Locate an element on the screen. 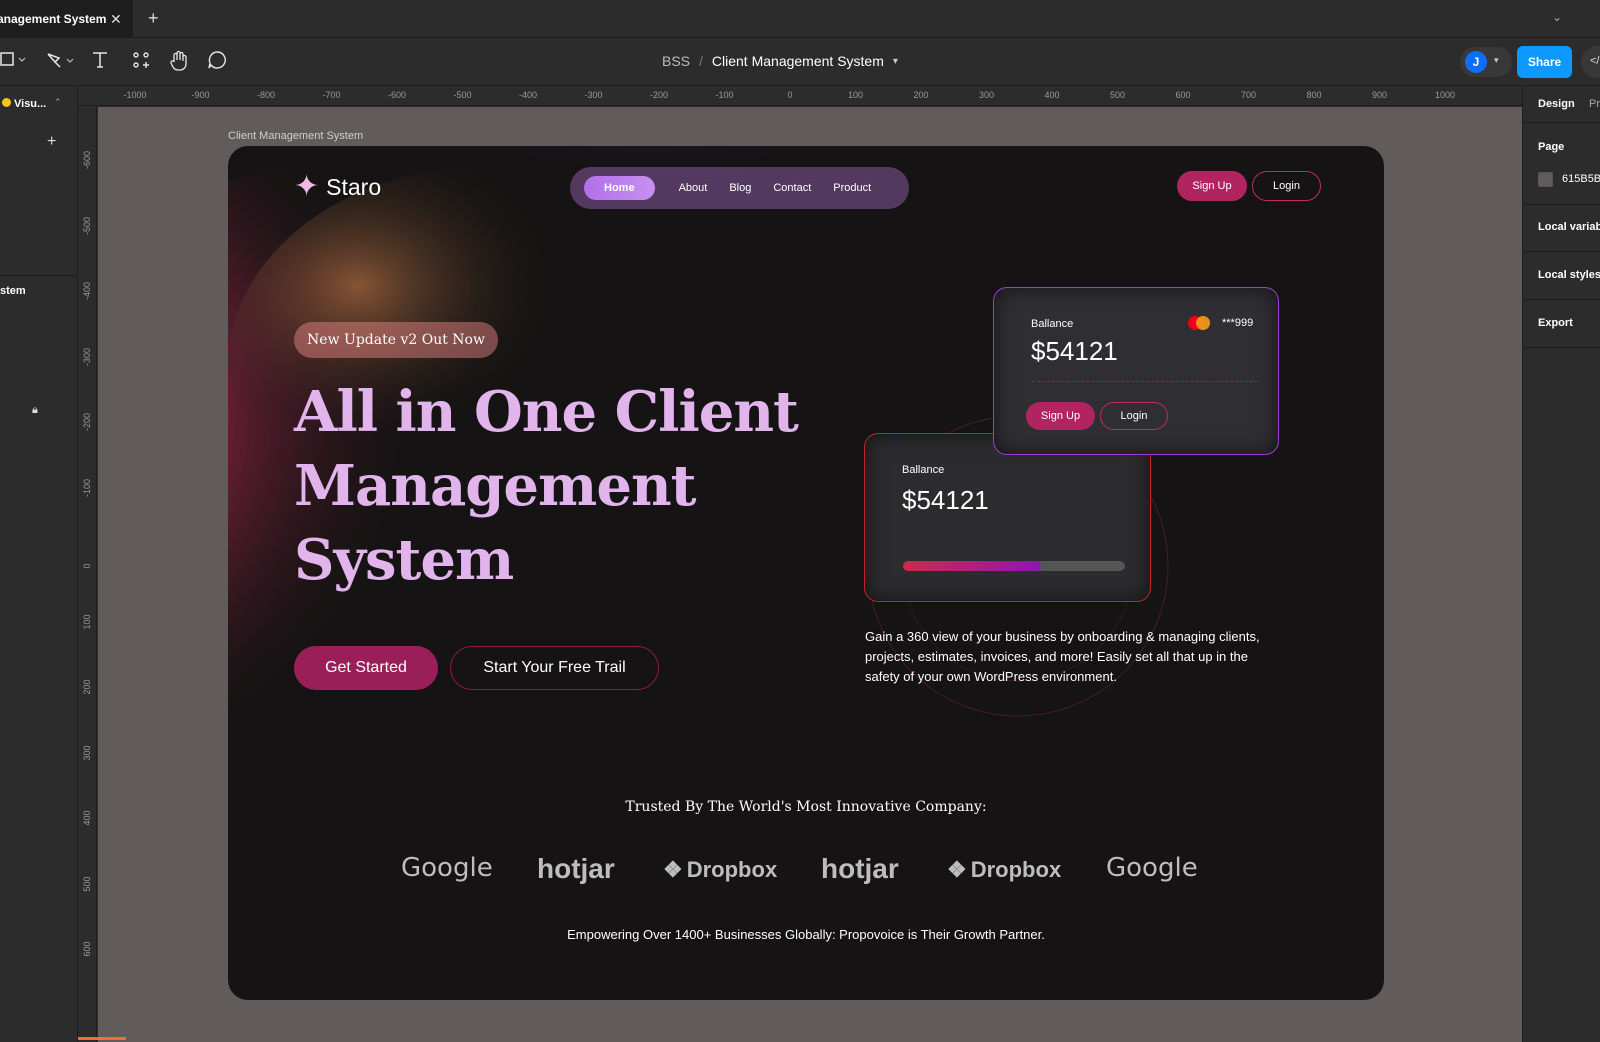 The width and height of the screenshot is (1600, 1042). site-logo: ✦ Staro is located at coordinates (337, 187).